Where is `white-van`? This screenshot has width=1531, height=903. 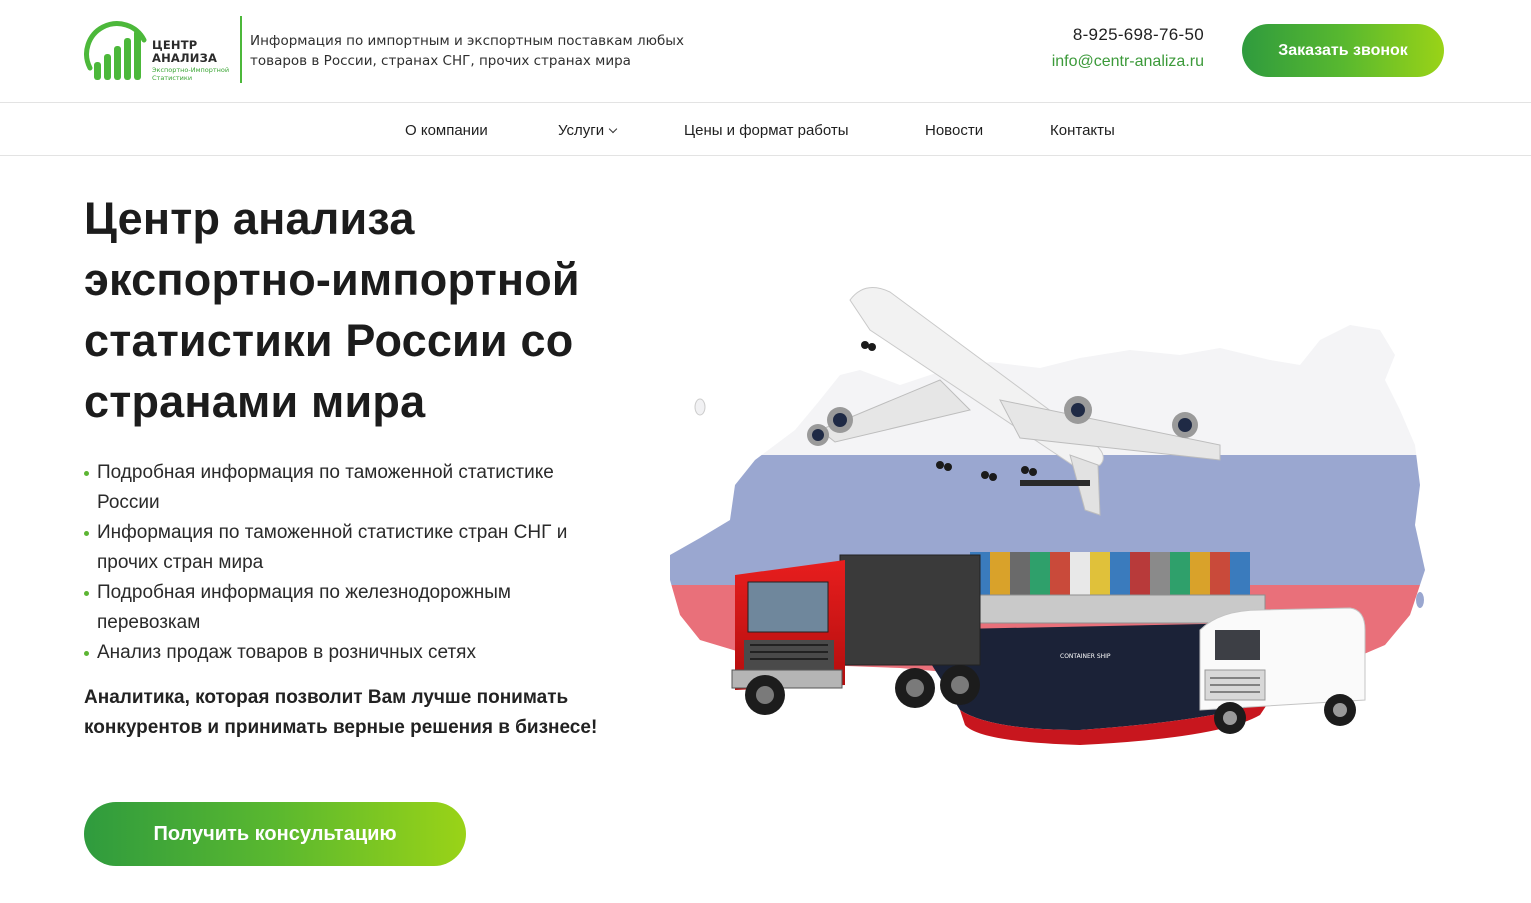 white-van is located at coordinates (1282, 670).